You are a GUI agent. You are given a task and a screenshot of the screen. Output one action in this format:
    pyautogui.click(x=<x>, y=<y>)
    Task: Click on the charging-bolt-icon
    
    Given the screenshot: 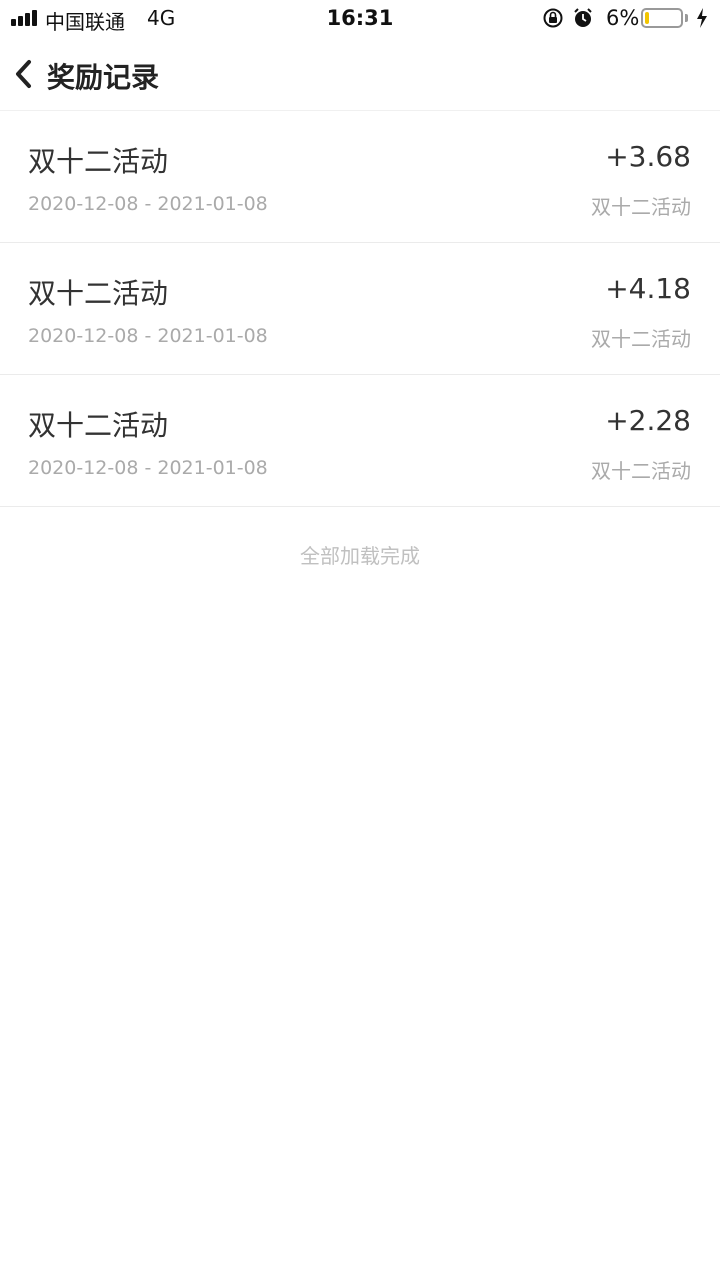 What is the action you would take?
    pyautogui.click(x=702, y=18)
    